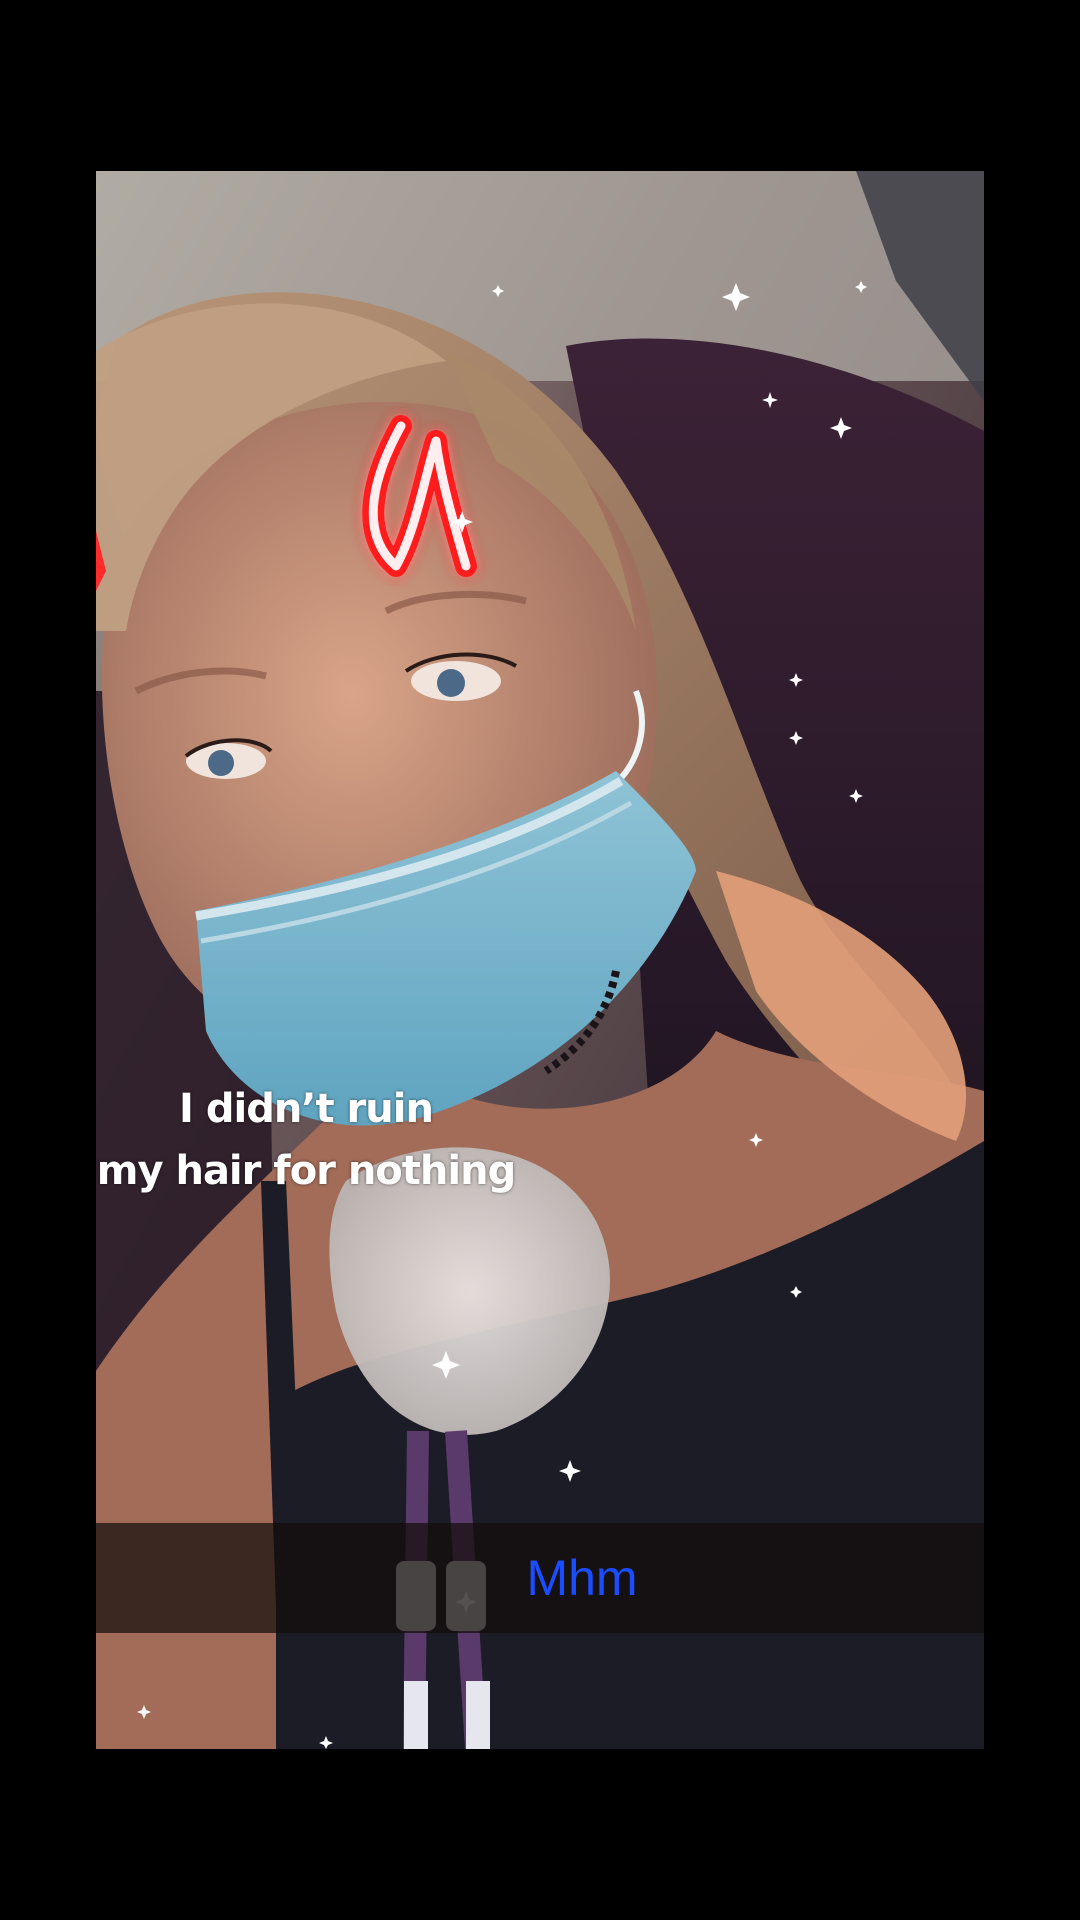 The height and width of the screenshot is (1920, 1080). What do you see at coordinates (582, 1578) in the screenshot?
I see `caption-text: Mhm` at bounding box center [582, 1578].